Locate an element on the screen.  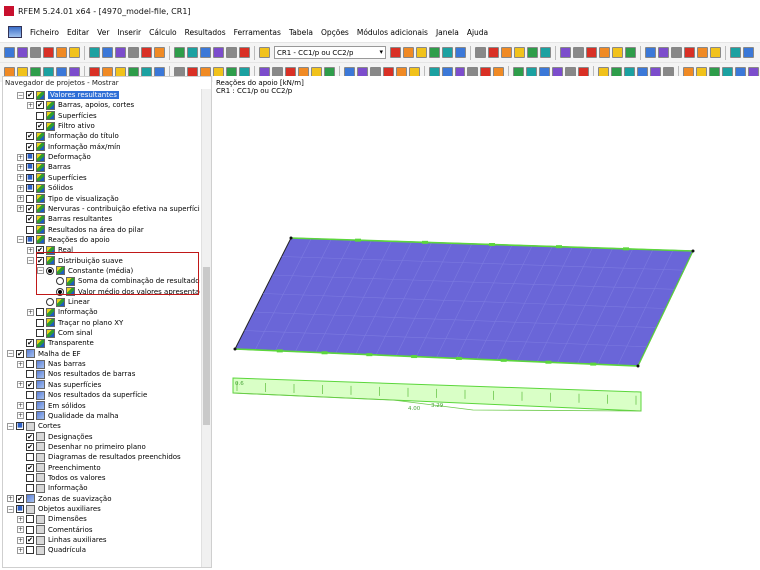
menu-item-10: Janela is located at coordinates (447, 32).